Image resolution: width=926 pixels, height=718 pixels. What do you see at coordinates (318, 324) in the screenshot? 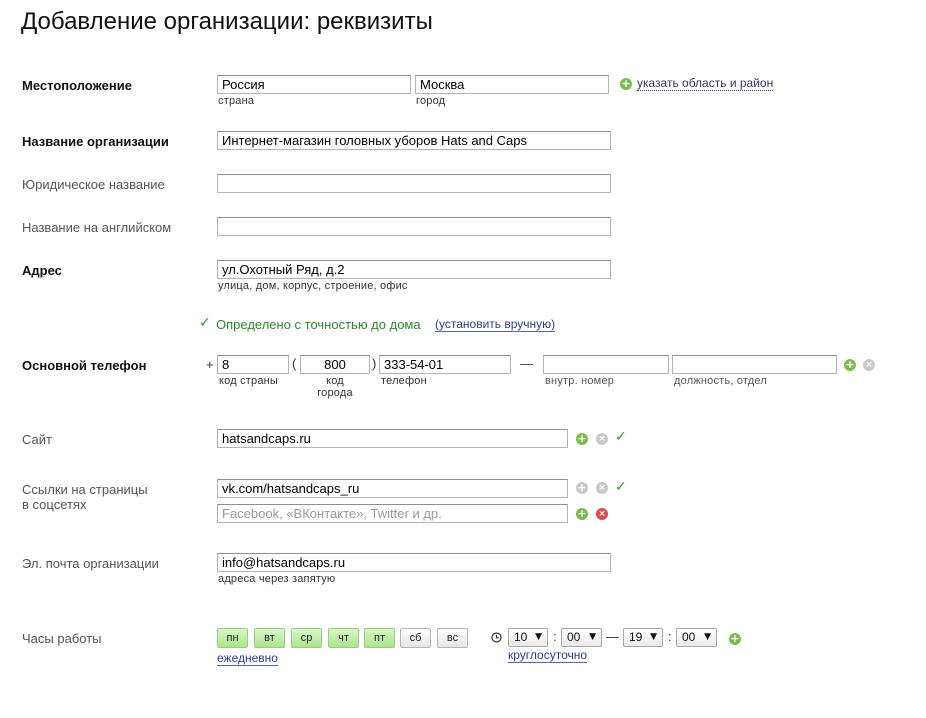
I see `address-status: Определено с точностью до дома` at bounding box center [318, 324].